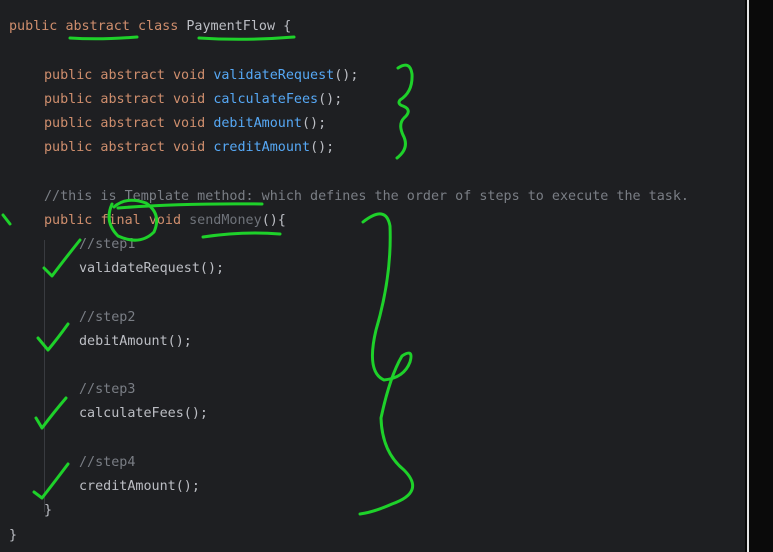  What do you see at coordinates (748, 276) in the screenshot?
I see `edge-divider` at bounding box center [748, 276].